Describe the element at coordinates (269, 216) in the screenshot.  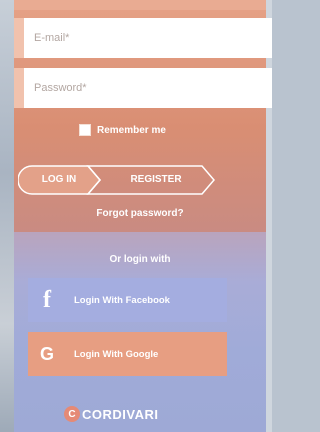
I see `background-photo-right` at that location.